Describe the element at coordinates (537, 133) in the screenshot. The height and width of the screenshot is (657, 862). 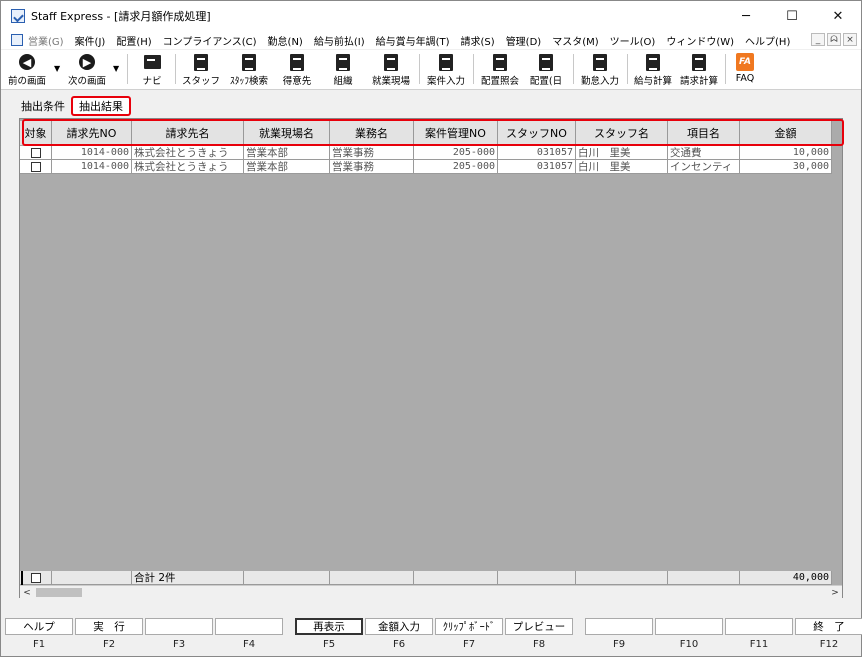
I see `header-staff-no: スタッフNO` at that location.